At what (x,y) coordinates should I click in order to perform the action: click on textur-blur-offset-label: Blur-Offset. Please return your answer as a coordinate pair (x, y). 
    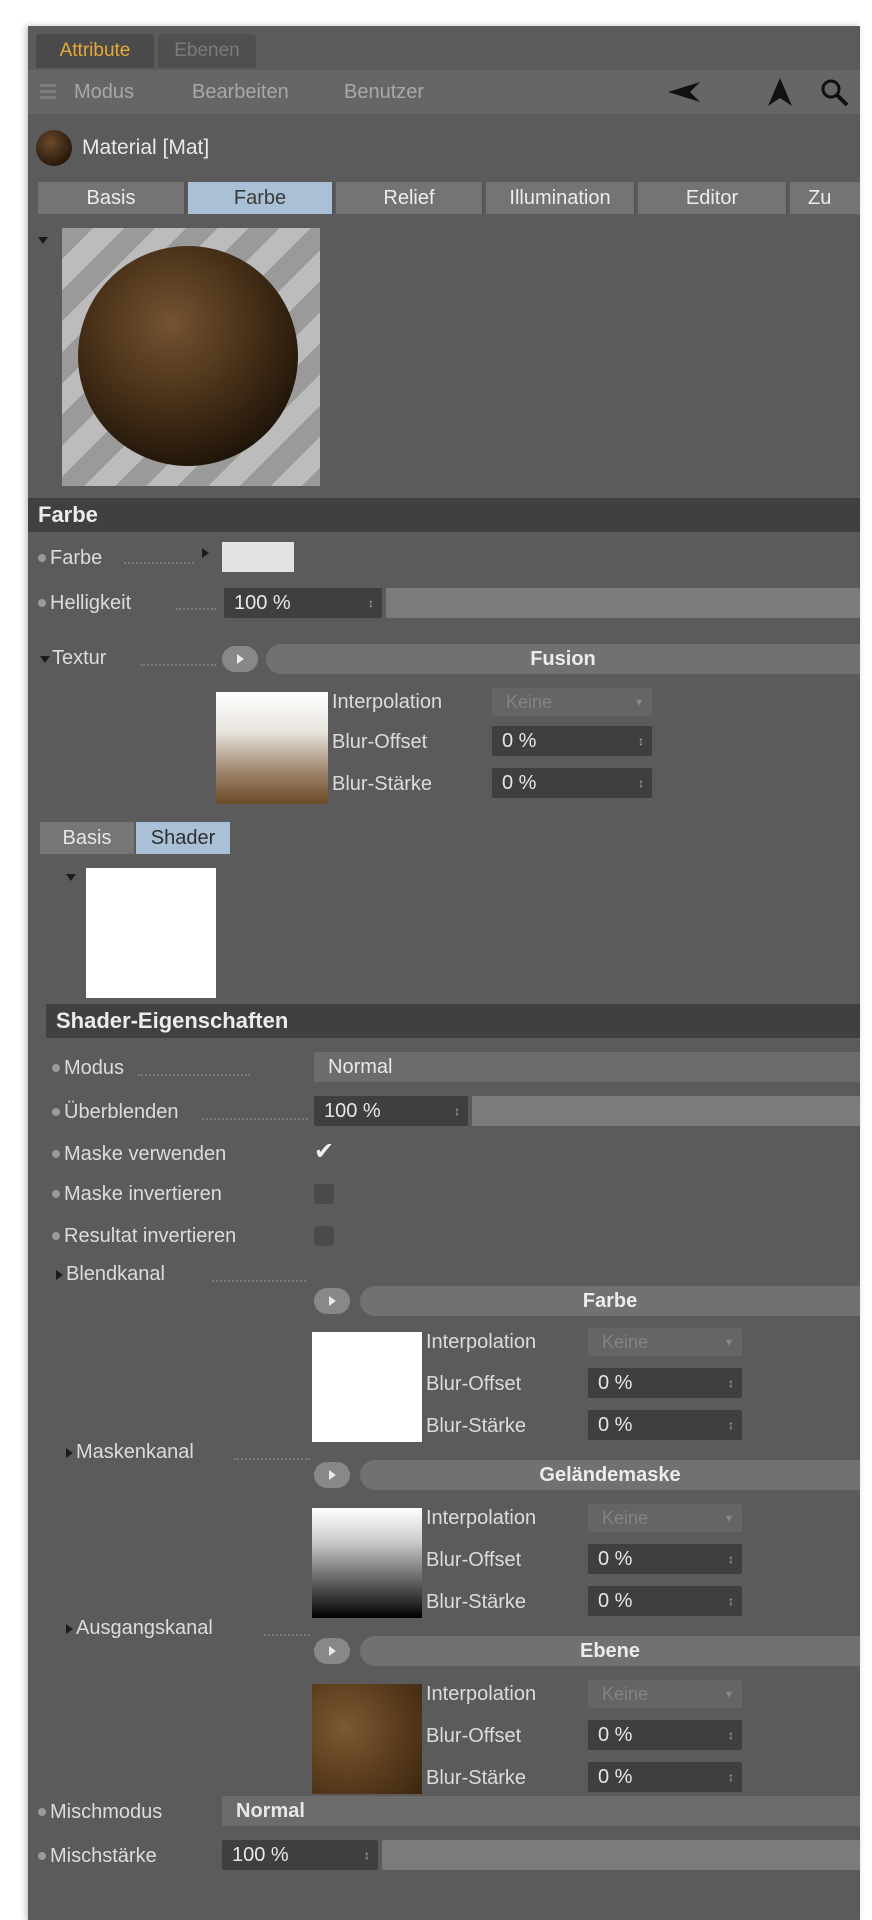
    Looking at the image, I should click on (380, 742).